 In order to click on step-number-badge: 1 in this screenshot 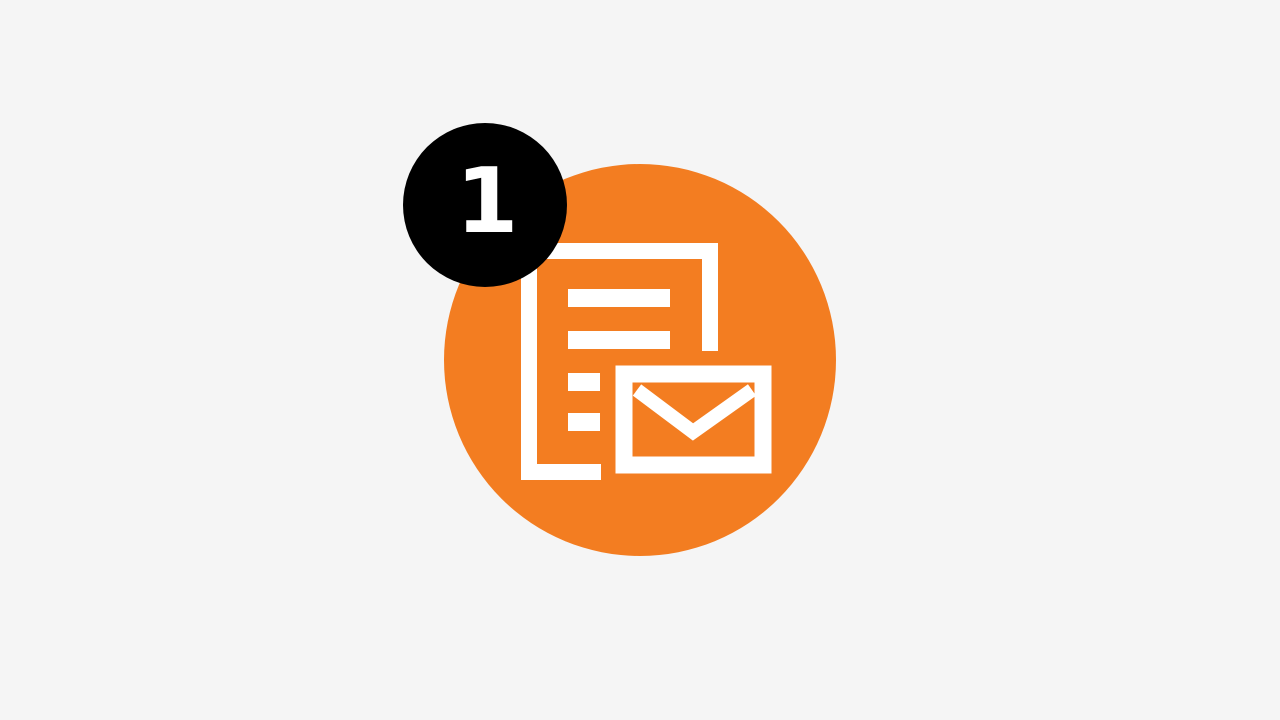, I will do `click(485, 205)`.